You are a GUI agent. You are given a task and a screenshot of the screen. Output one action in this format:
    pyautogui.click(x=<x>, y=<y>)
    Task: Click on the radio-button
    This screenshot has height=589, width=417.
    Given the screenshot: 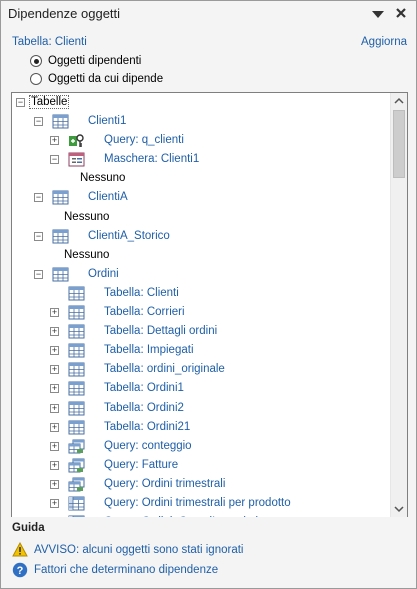 What is the action you would take?
    pyautogui.click(x=36, y=79)
    